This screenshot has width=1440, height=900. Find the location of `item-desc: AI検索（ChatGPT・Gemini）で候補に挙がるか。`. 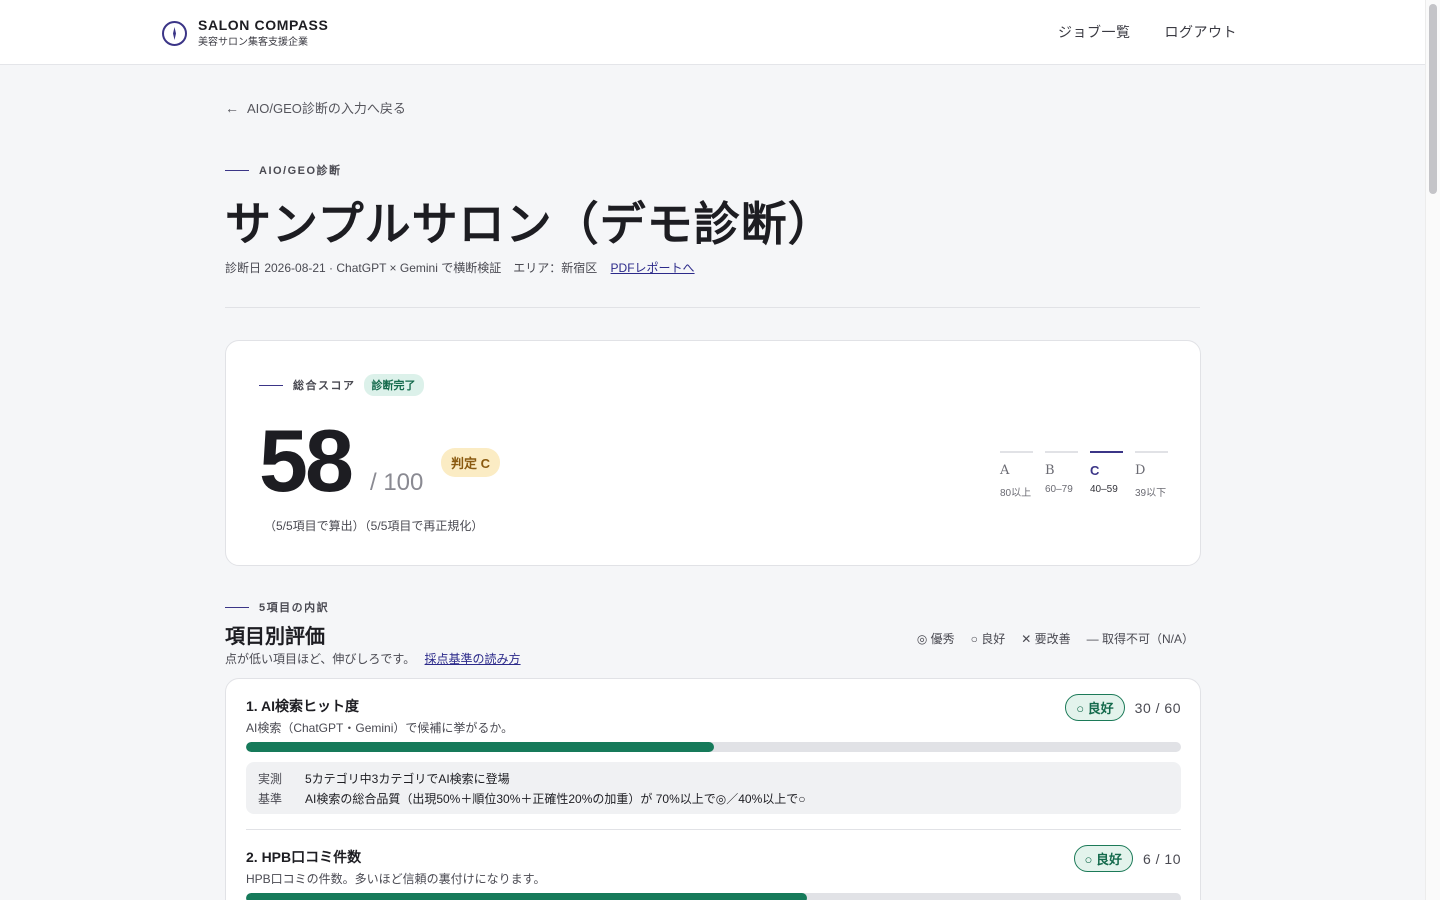

item-desc: AI検索（ChatGPT・Gemini）で候補に挙がるか。 is located at coordinates (380, 728).